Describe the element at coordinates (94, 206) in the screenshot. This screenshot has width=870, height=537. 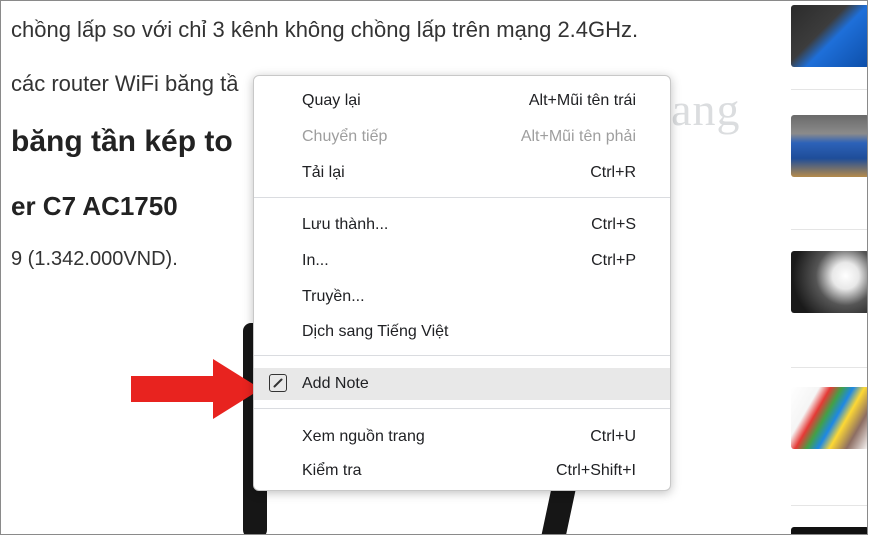
I see `article-subheading: er C7 AC1750` at that location.